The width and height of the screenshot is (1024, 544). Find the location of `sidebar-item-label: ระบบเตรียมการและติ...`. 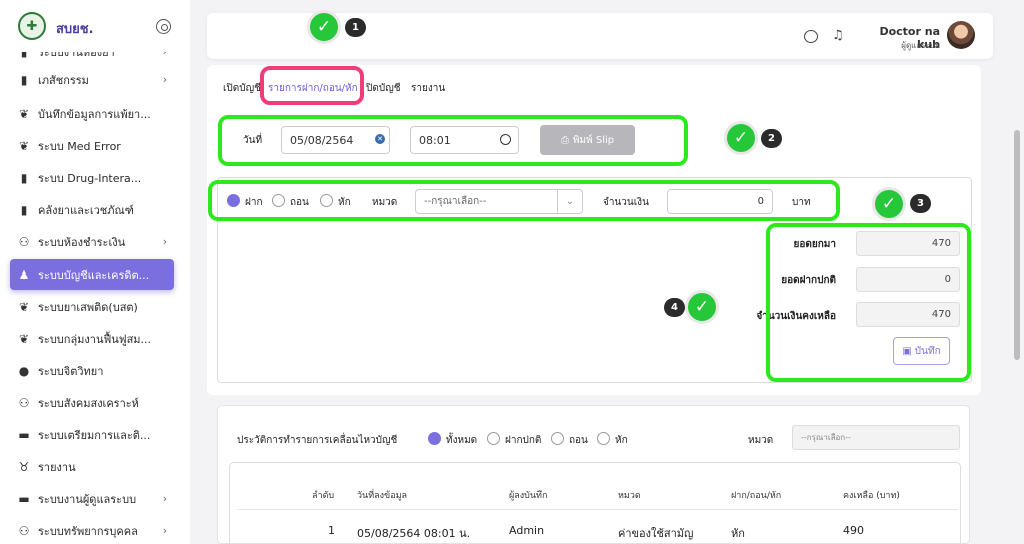

sidebar-item-label: ระบบเตรียมการและติ... is located at coordinates (94, 435).